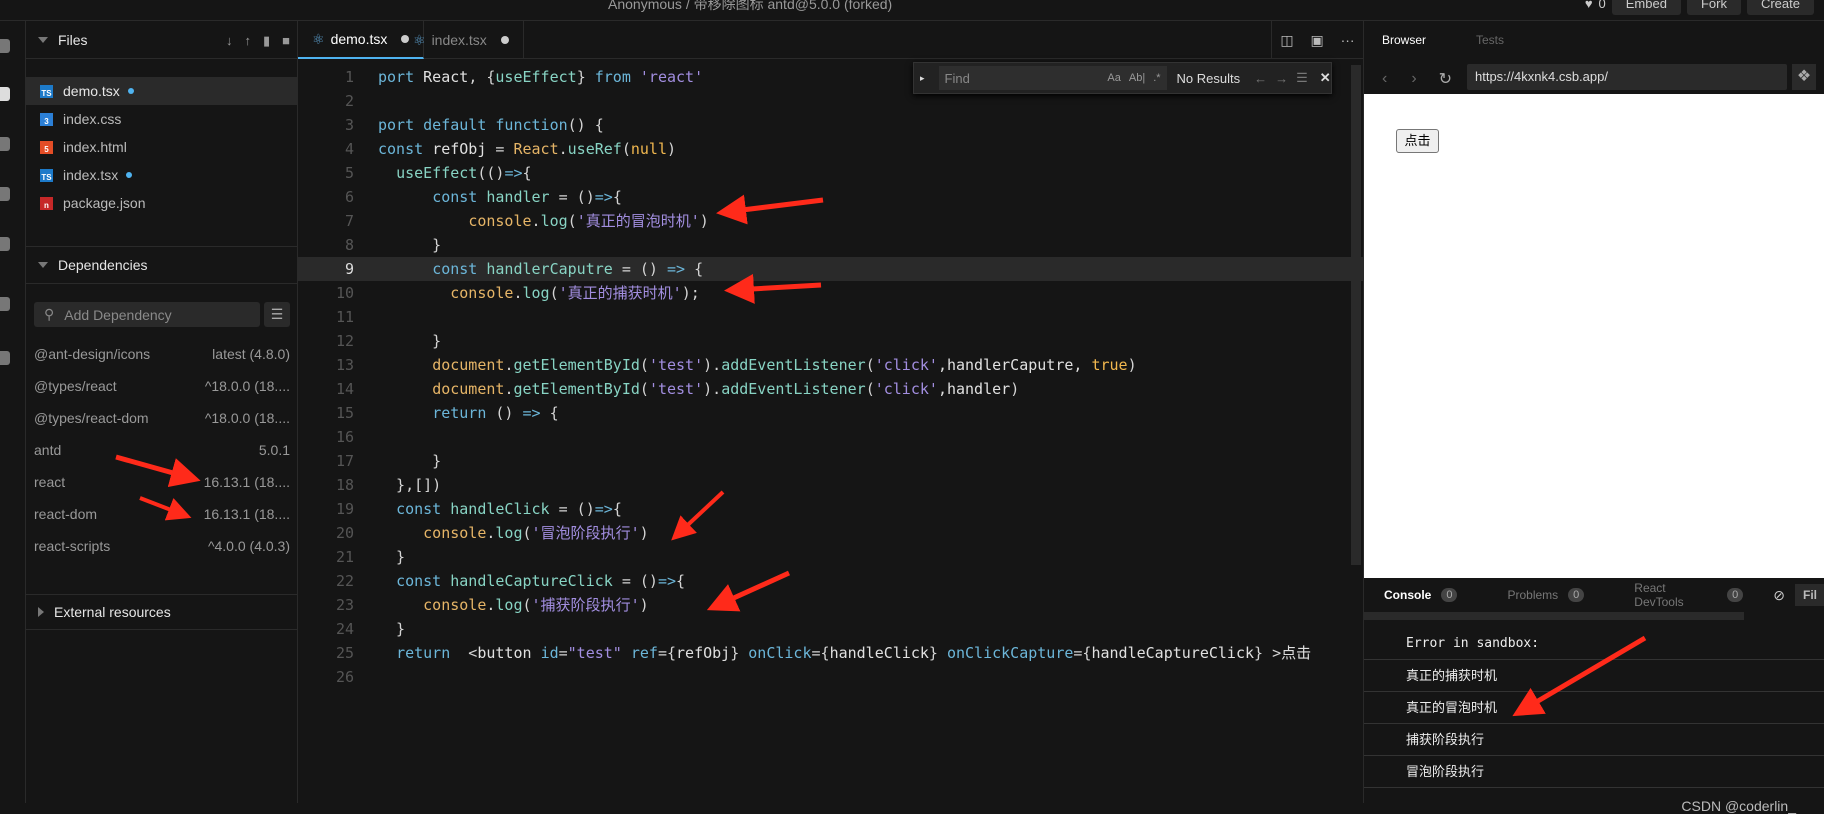 Image resolution: width=1824 pixels, height=814 pixels. I want to click on code-line: 24 }, so click(830, 629).